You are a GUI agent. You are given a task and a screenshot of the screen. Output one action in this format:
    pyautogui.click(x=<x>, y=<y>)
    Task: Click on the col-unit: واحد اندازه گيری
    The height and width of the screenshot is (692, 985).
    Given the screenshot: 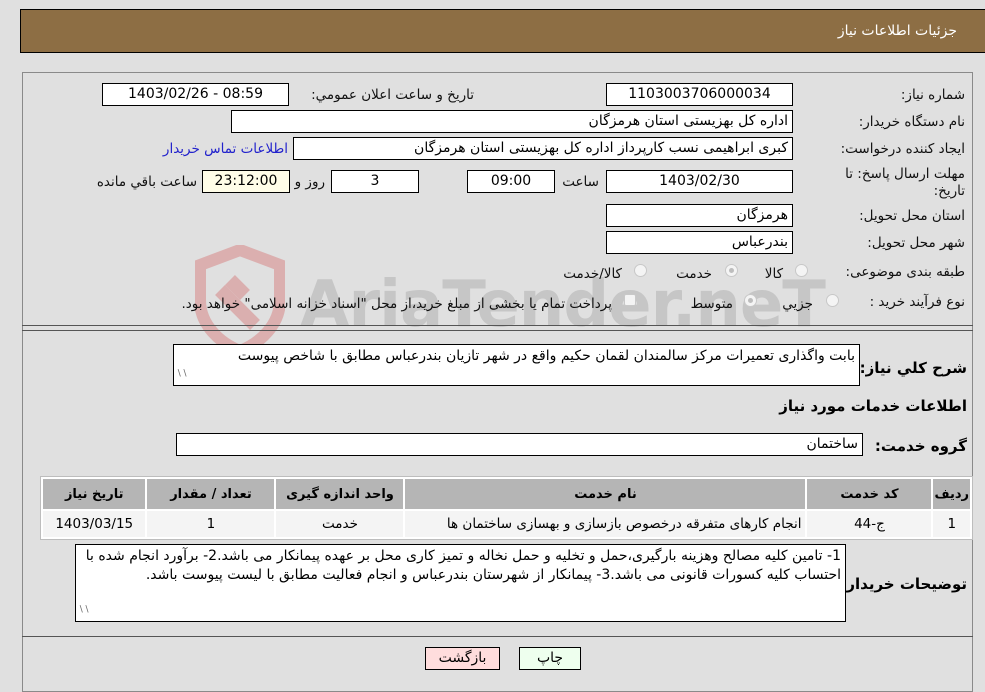 What is the action you would take?
    pyautogui.click(x=340, y=494)
    